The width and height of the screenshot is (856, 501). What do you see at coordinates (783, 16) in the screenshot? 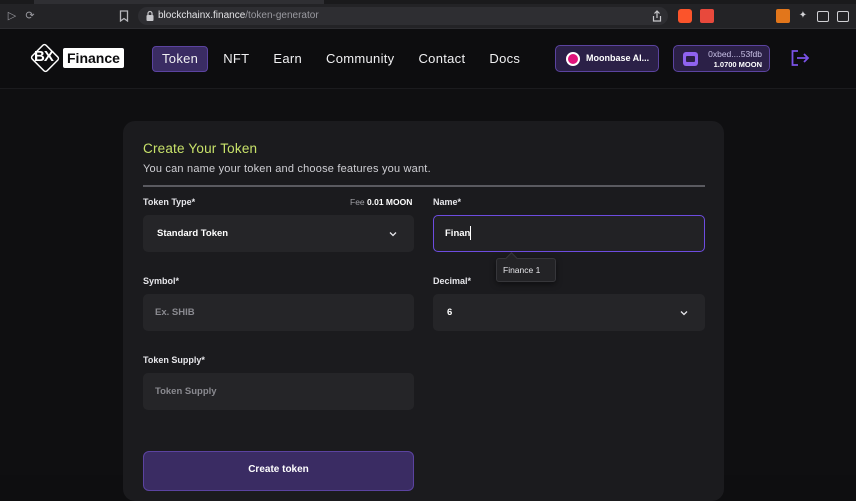
I see `metamask-fox-icon` at bounding box center [783, 16].